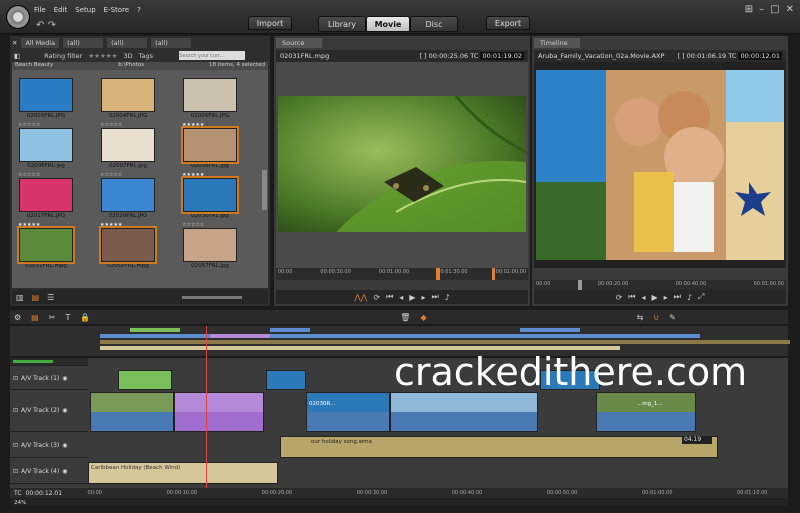 This screenshot has height=513, width=800. I want to click on tab-source: Source, so click(299, 43).